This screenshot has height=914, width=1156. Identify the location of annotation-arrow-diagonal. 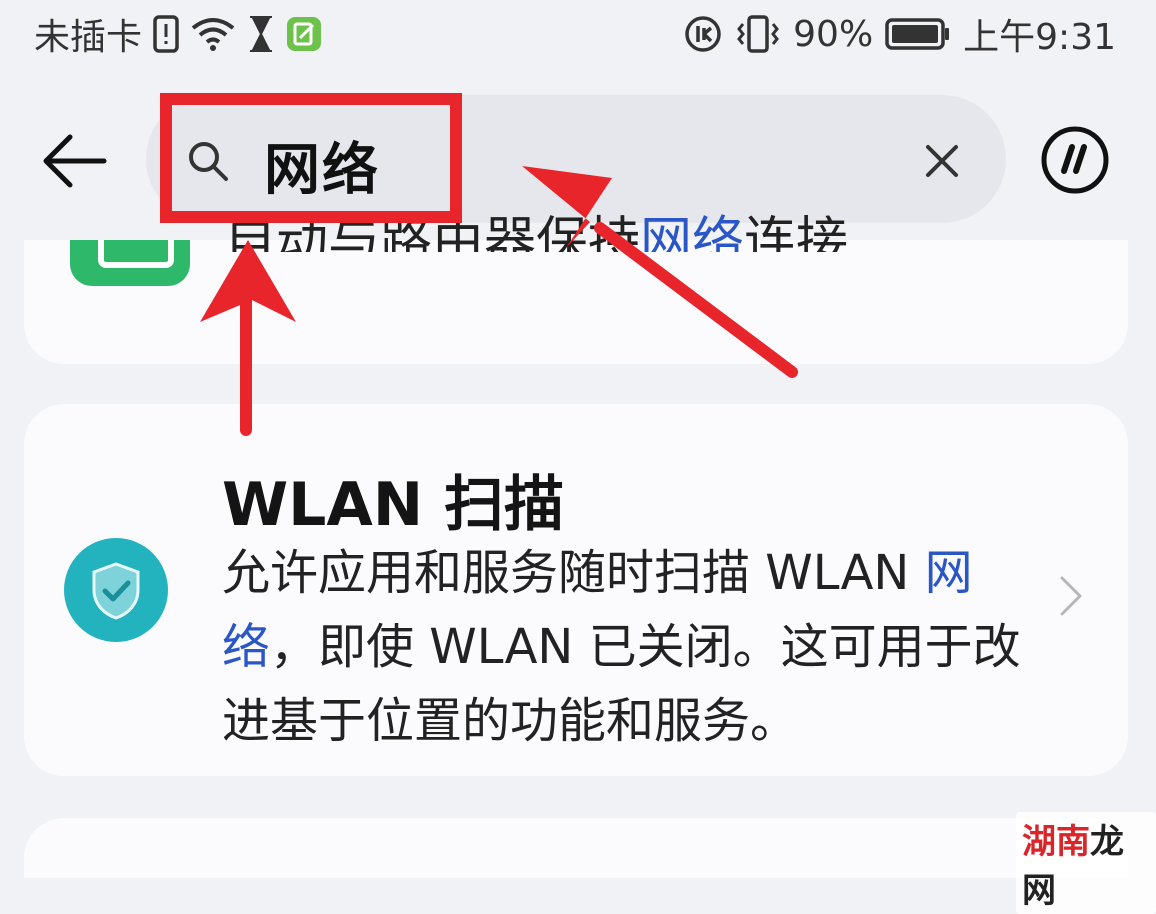
(567, 207).